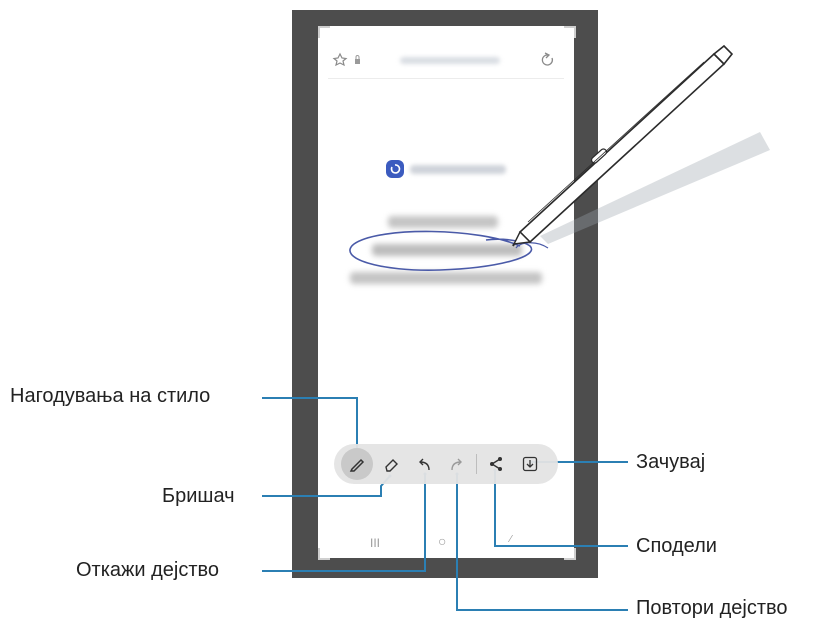  I want to click on s-pen-stylus-icon, so click(623, 145).